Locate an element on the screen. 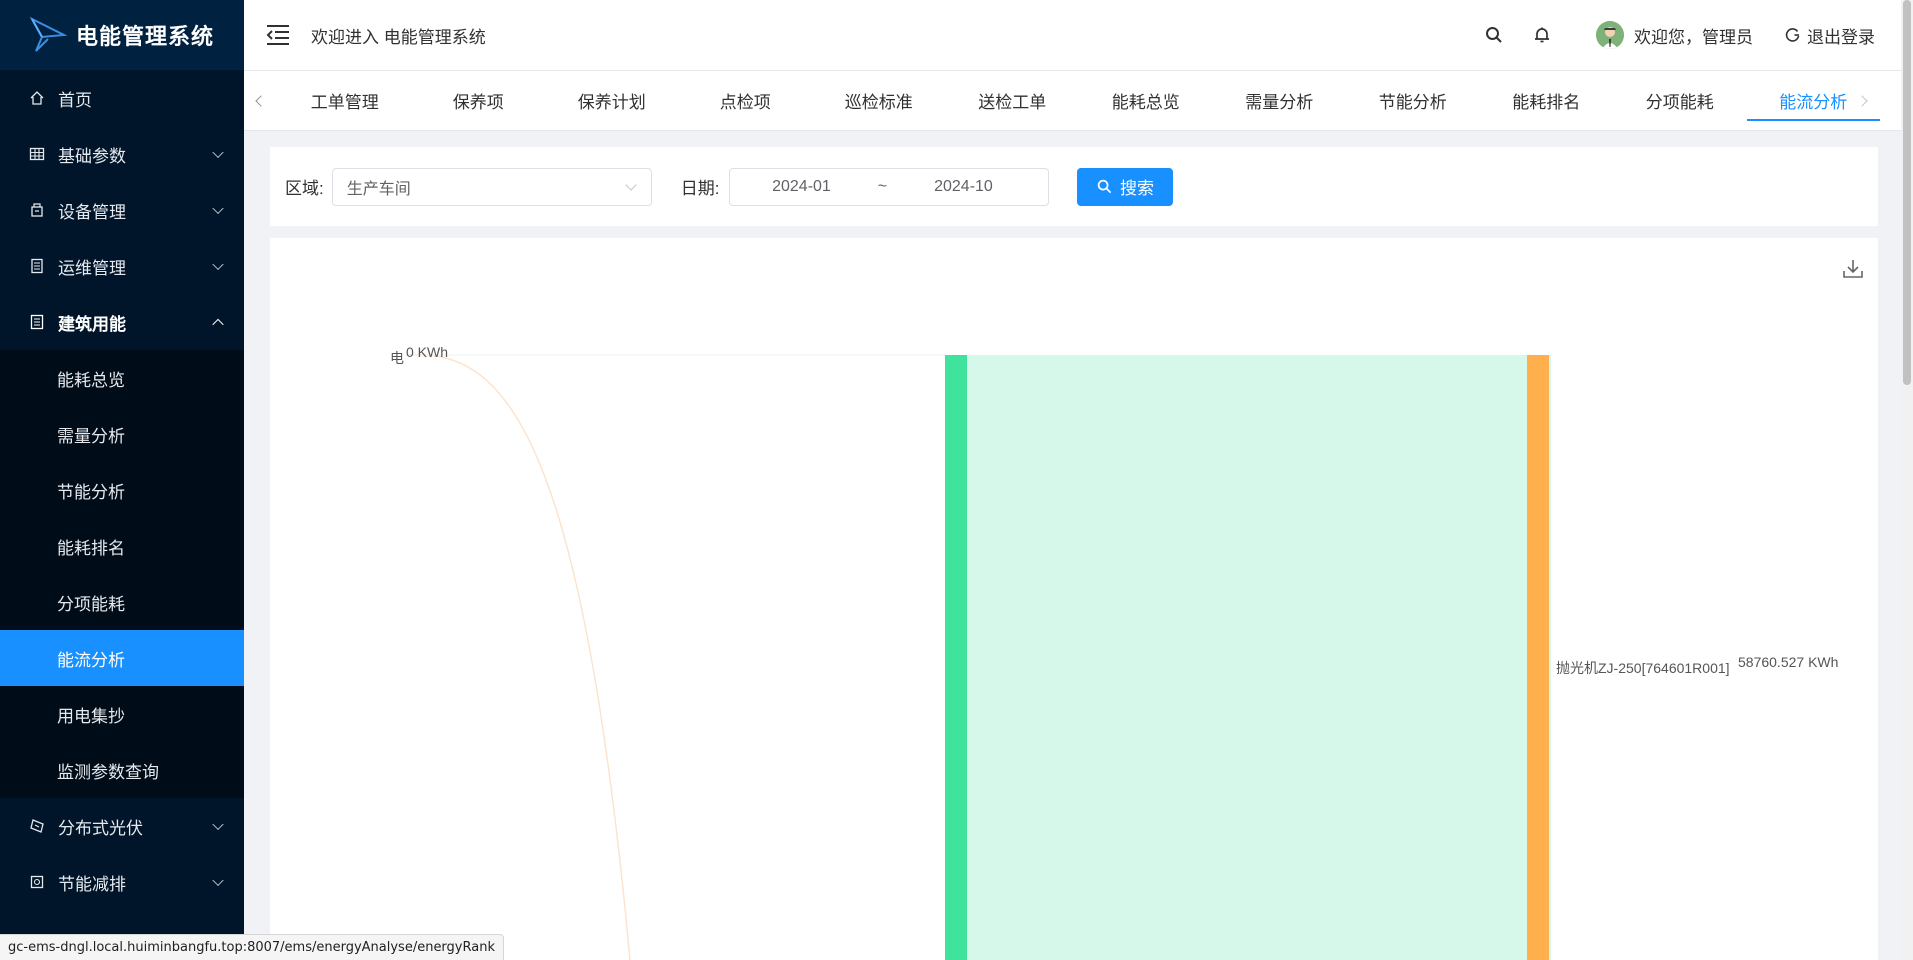 The height and width of the screenshot is (960, 1913). sidebar-subitem-demand-analysis: 需量分析 is located at coordinates (122, 434).